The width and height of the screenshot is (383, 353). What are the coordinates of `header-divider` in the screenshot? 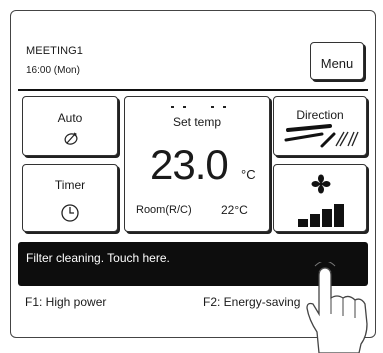 It's located at (193, 90).